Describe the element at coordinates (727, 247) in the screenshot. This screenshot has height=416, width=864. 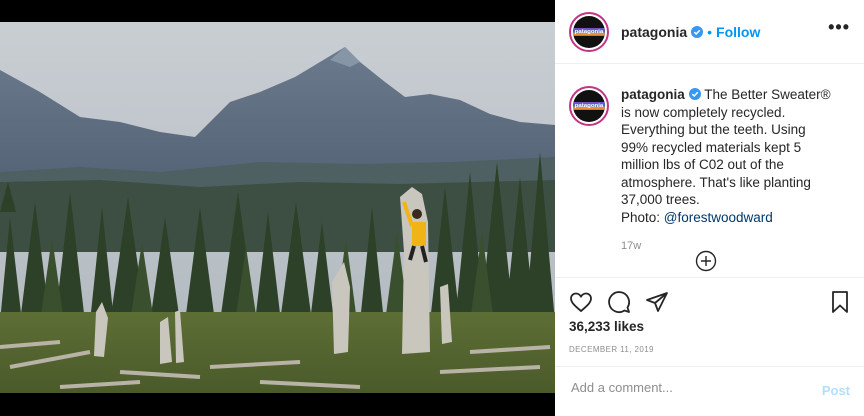
I see `time-ago: 17w` at that location.